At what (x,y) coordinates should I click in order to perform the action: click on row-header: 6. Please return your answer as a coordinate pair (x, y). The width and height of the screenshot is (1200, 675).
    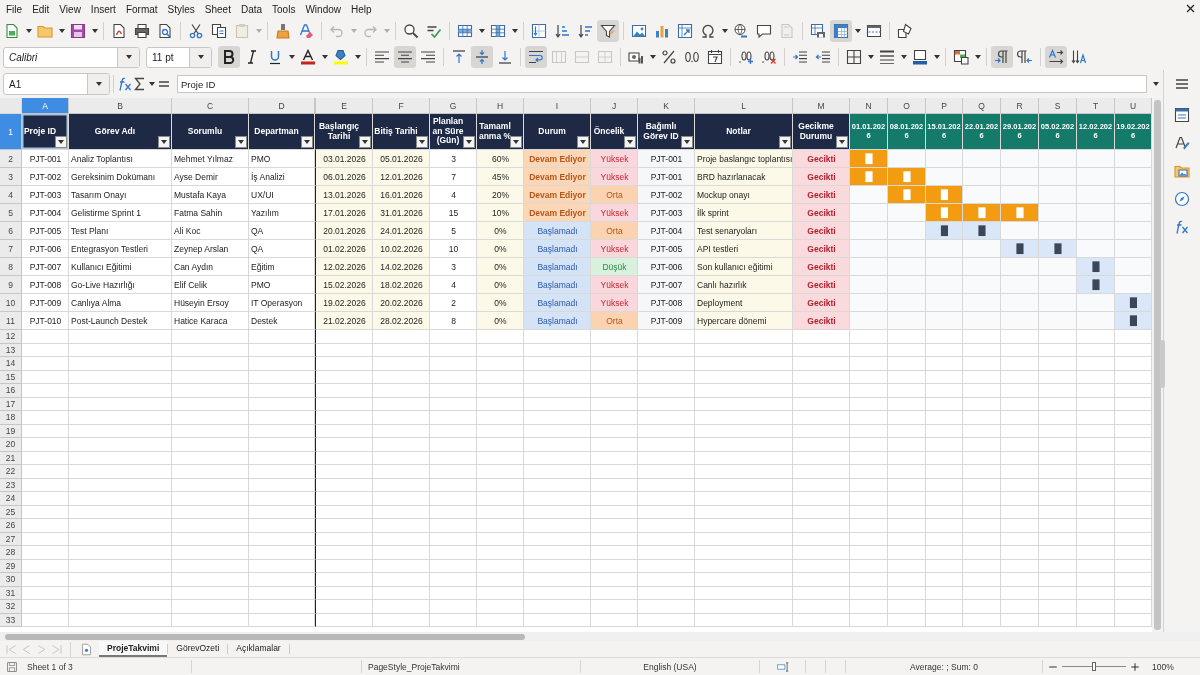
    Looking at the image, I should click on (11, 231).